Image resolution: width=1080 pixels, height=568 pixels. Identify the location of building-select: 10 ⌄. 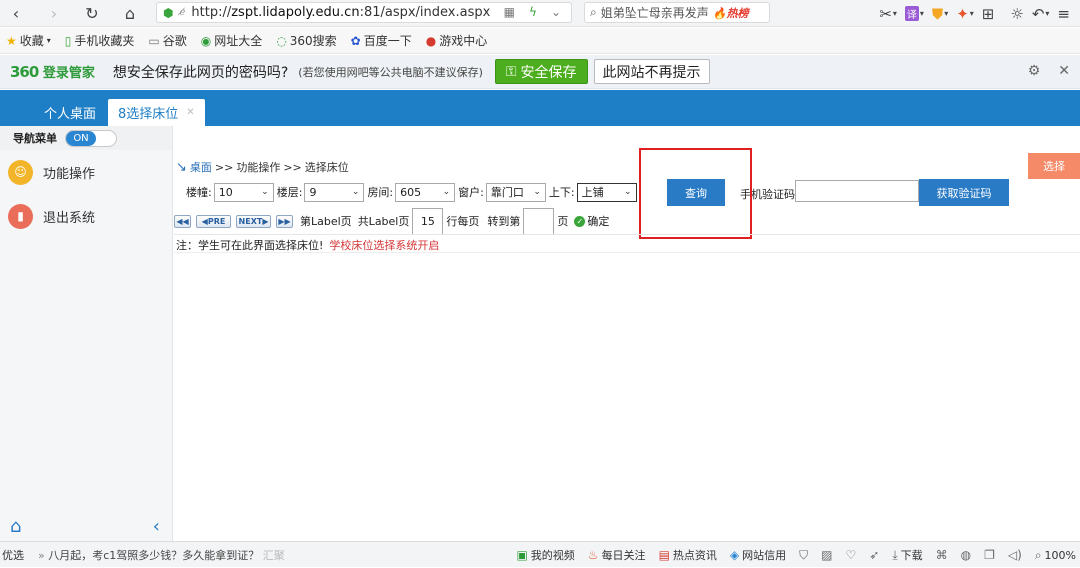
(243, 192).